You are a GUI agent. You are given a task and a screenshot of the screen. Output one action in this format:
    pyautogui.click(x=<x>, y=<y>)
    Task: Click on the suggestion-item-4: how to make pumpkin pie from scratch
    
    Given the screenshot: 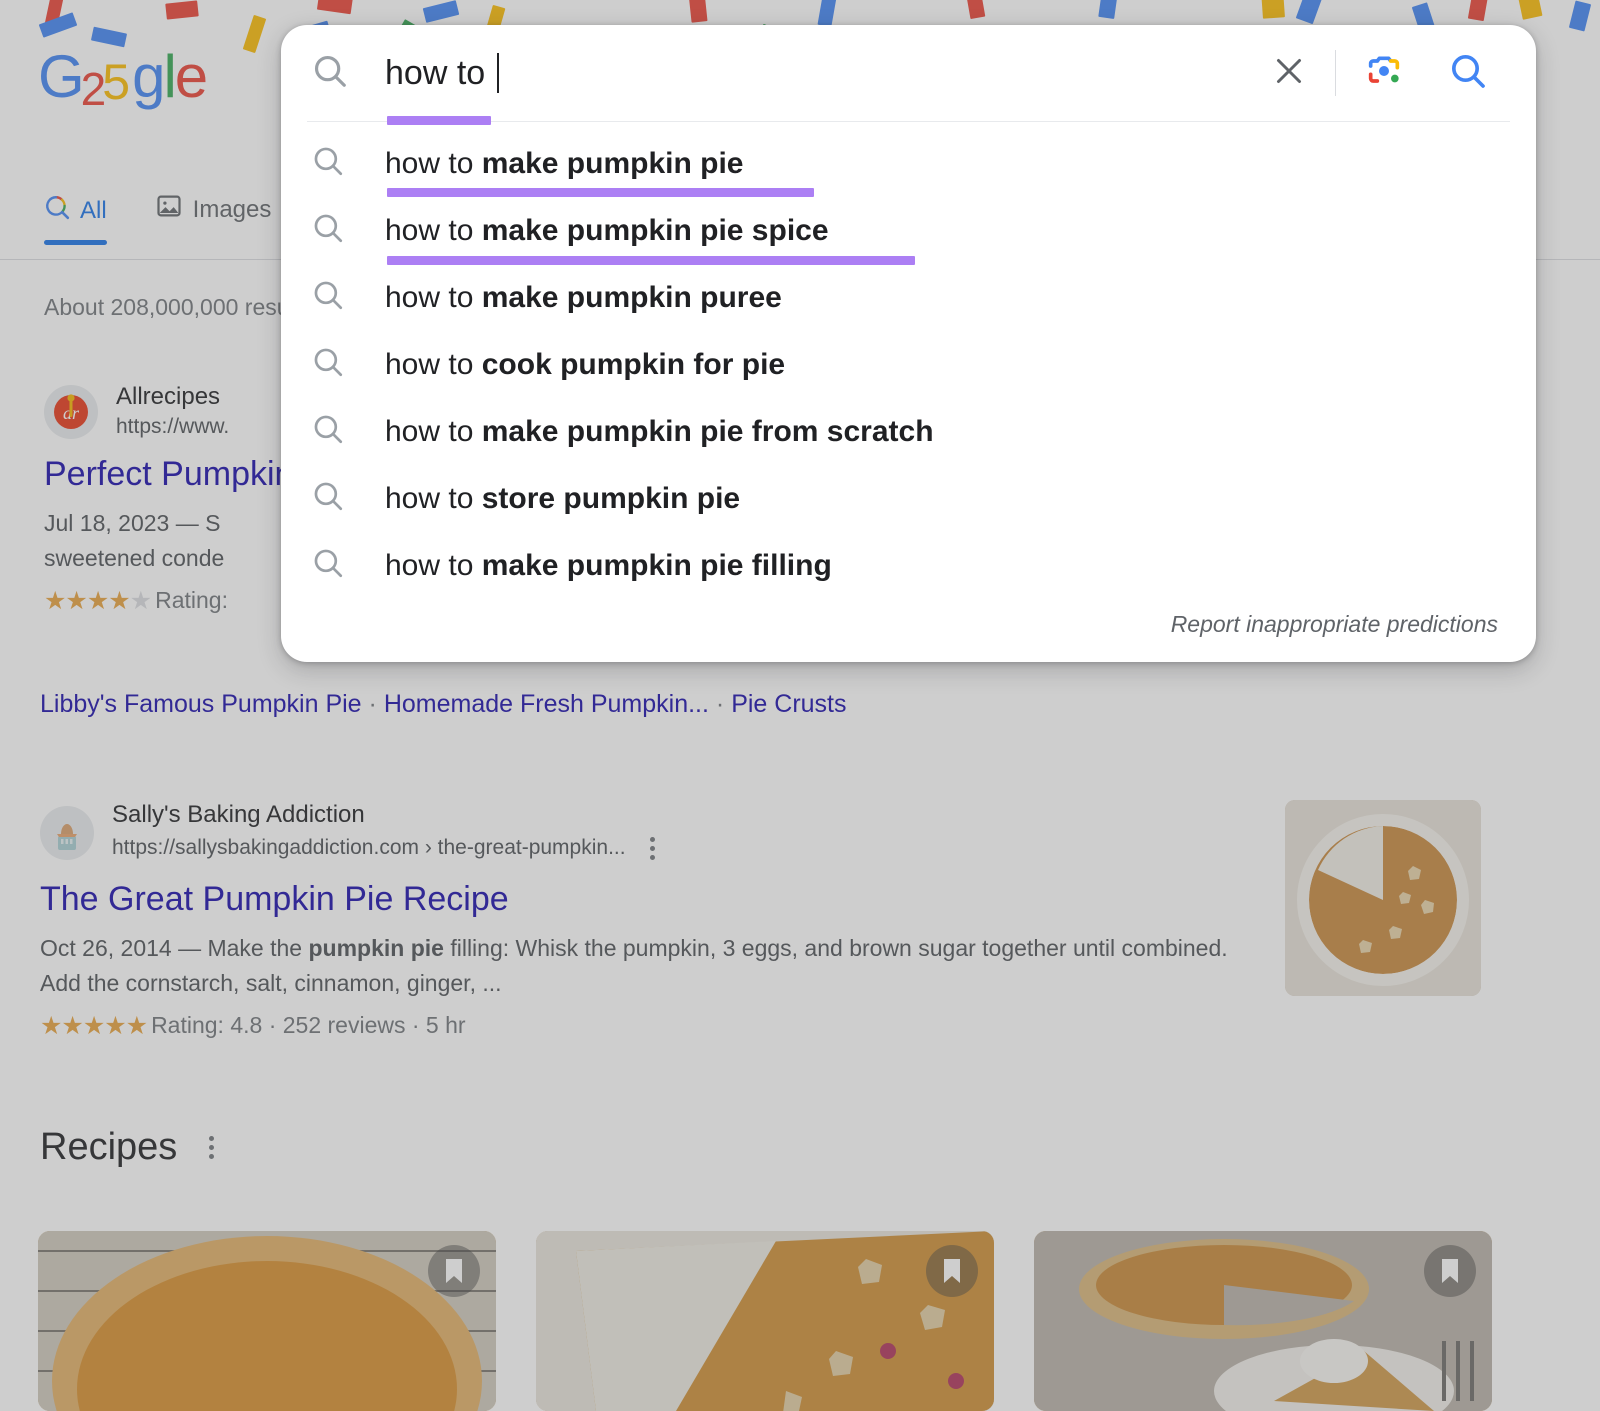 What is the action you would take?
    pyautogui.click(x=908, y=431)
    